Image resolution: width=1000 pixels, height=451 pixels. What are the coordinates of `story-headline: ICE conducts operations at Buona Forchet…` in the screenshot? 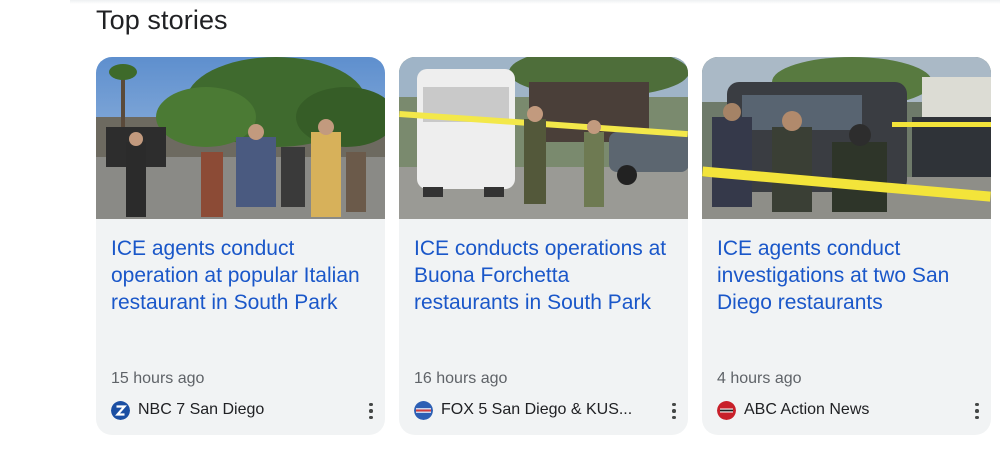 It's located at (547, 275).